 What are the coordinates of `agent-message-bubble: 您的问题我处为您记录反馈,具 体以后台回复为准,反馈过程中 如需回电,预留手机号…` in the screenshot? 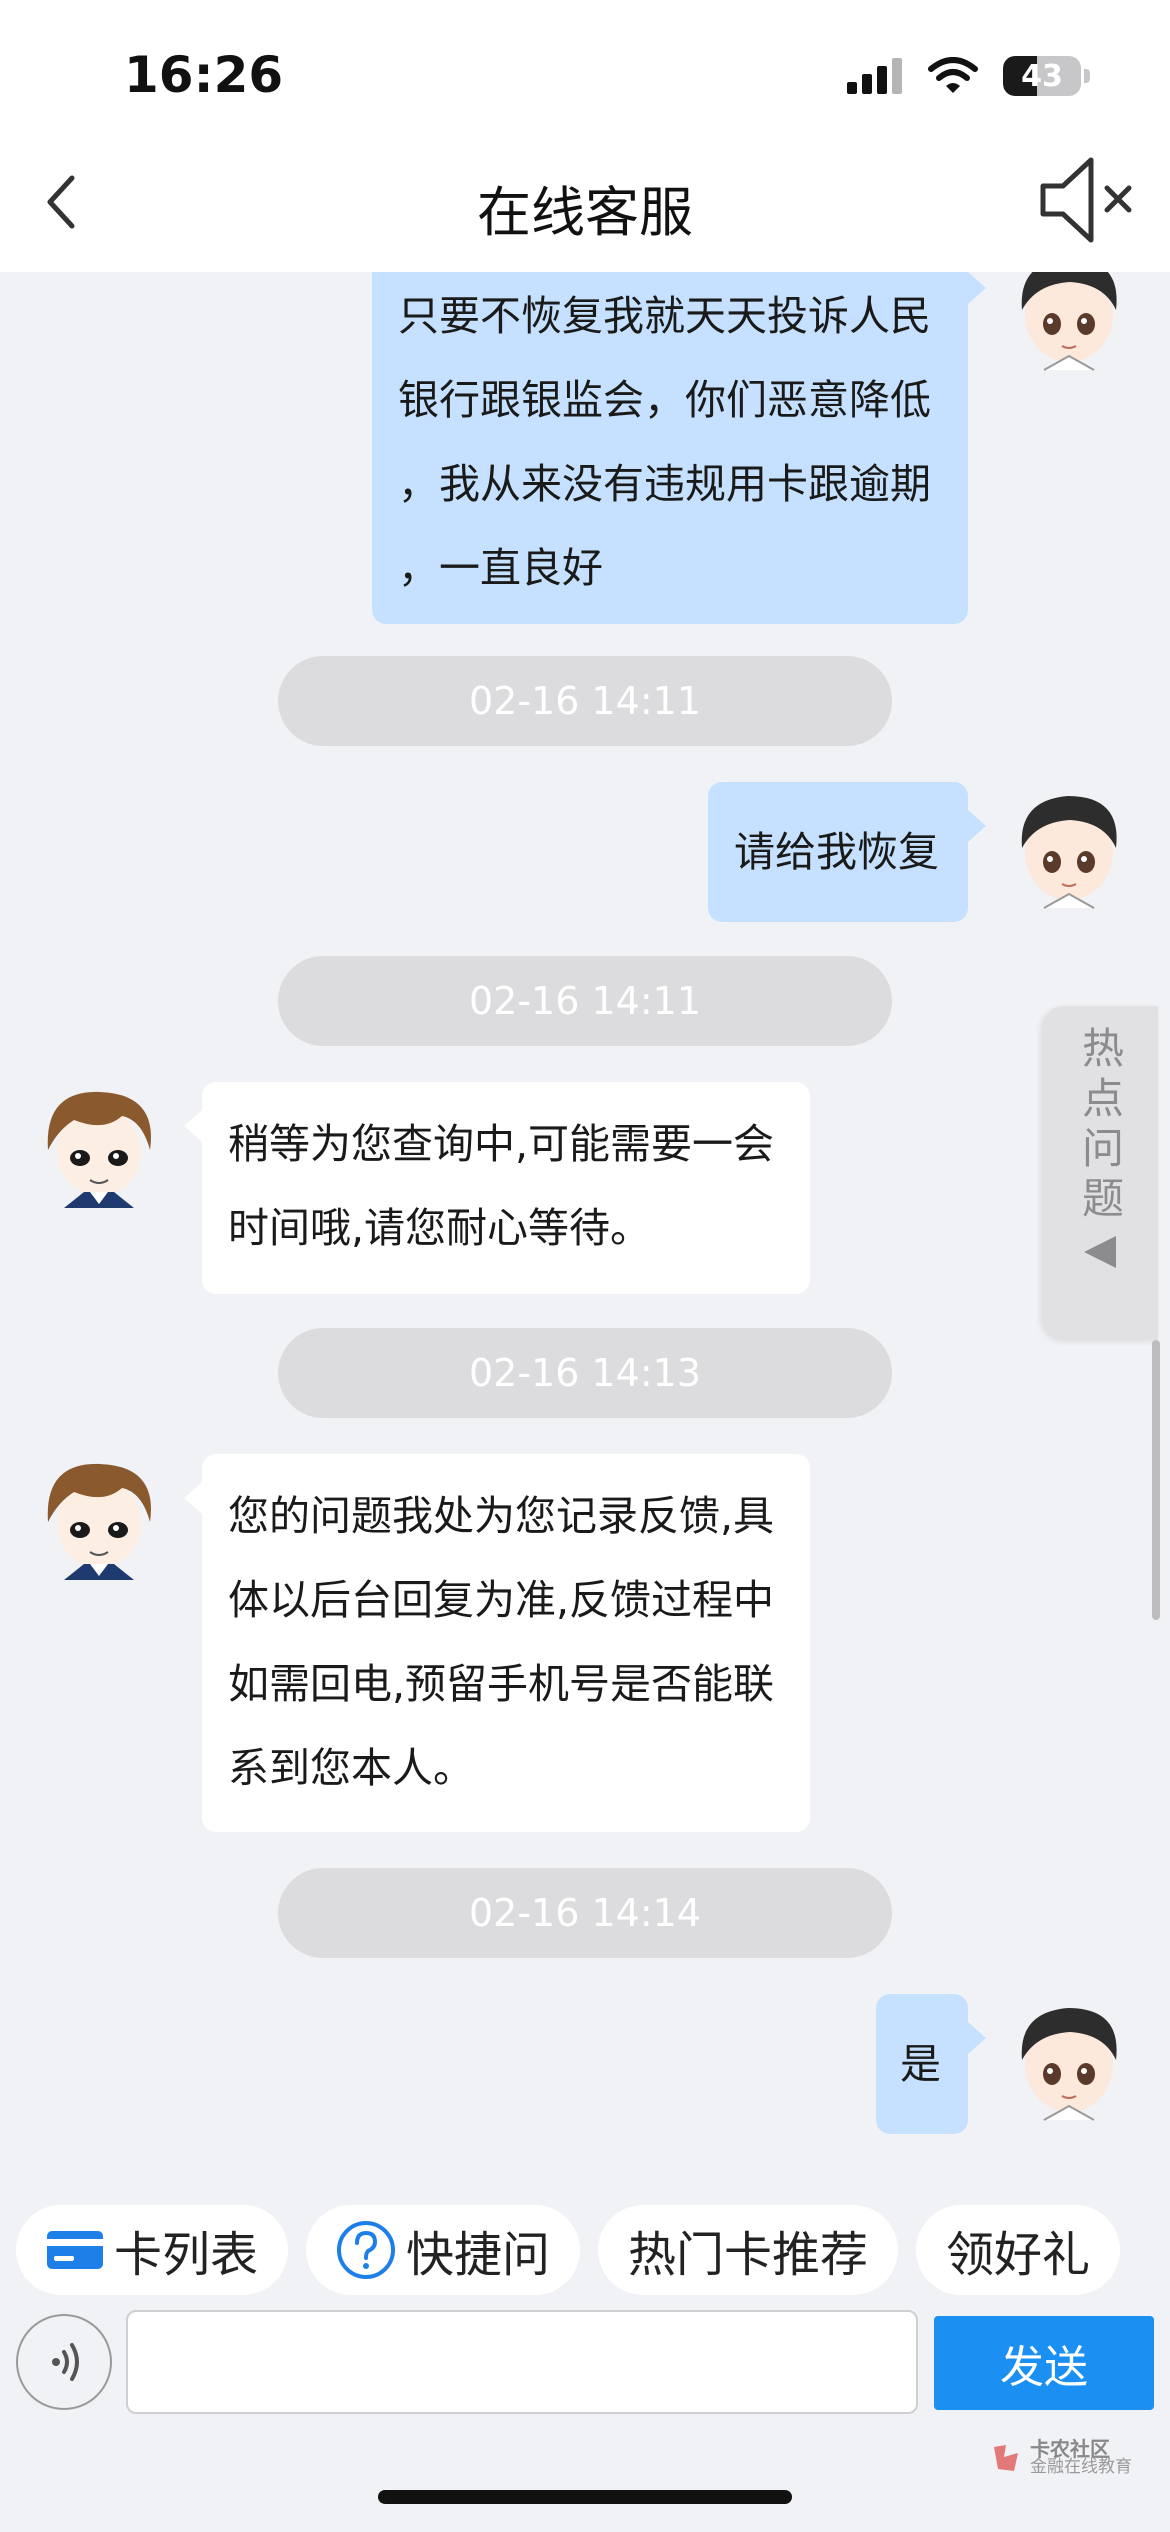 It's located at (497, 1643).